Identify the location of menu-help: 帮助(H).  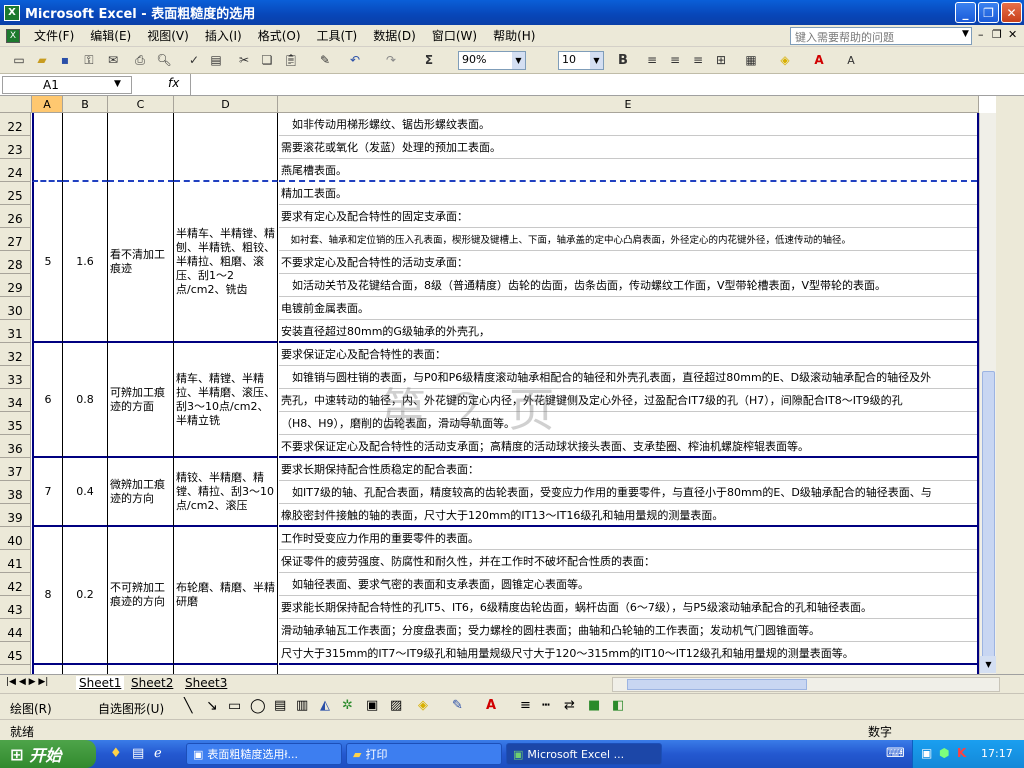
(514, 35).